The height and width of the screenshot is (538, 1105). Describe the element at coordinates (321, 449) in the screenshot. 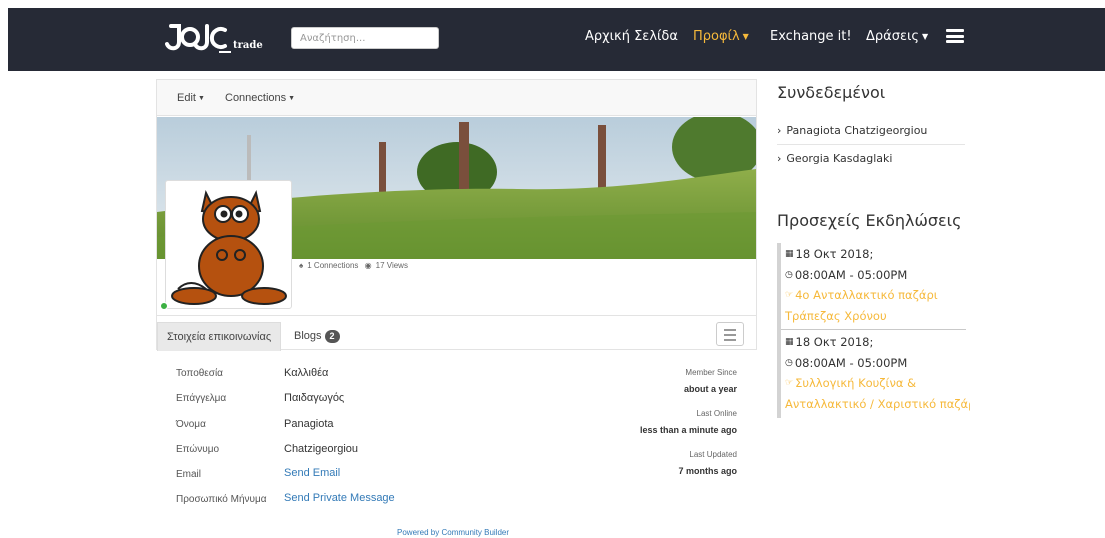

I see `field-value-lastname: Chatzigeorgiou` at that location.